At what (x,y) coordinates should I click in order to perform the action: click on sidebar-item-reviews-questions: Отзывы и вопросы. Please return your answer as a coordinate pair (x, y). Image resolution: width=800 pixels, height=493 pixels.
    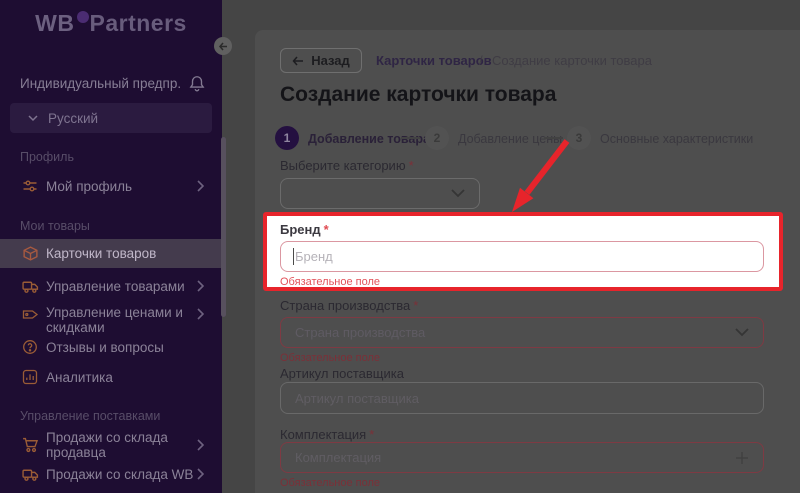
    Looking at the image, I should click on (111, 347).